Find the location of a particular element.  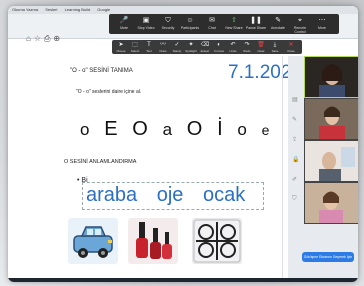

letter: o is located at coordinates (85, 129).